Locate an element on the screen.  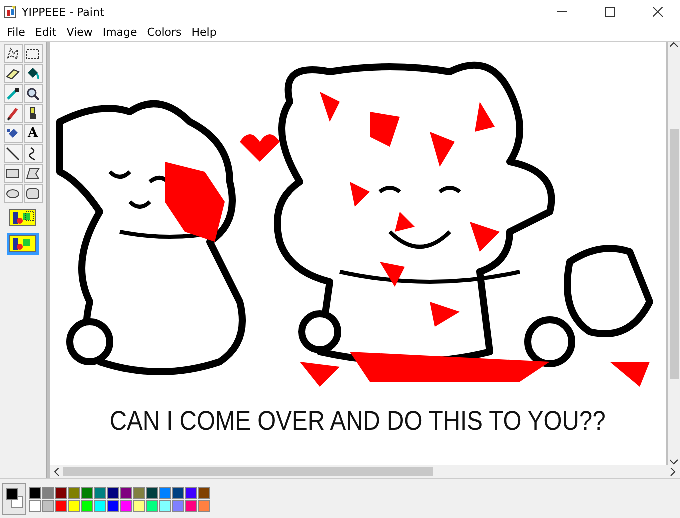
close-icon is located at coordinates (658, 12).